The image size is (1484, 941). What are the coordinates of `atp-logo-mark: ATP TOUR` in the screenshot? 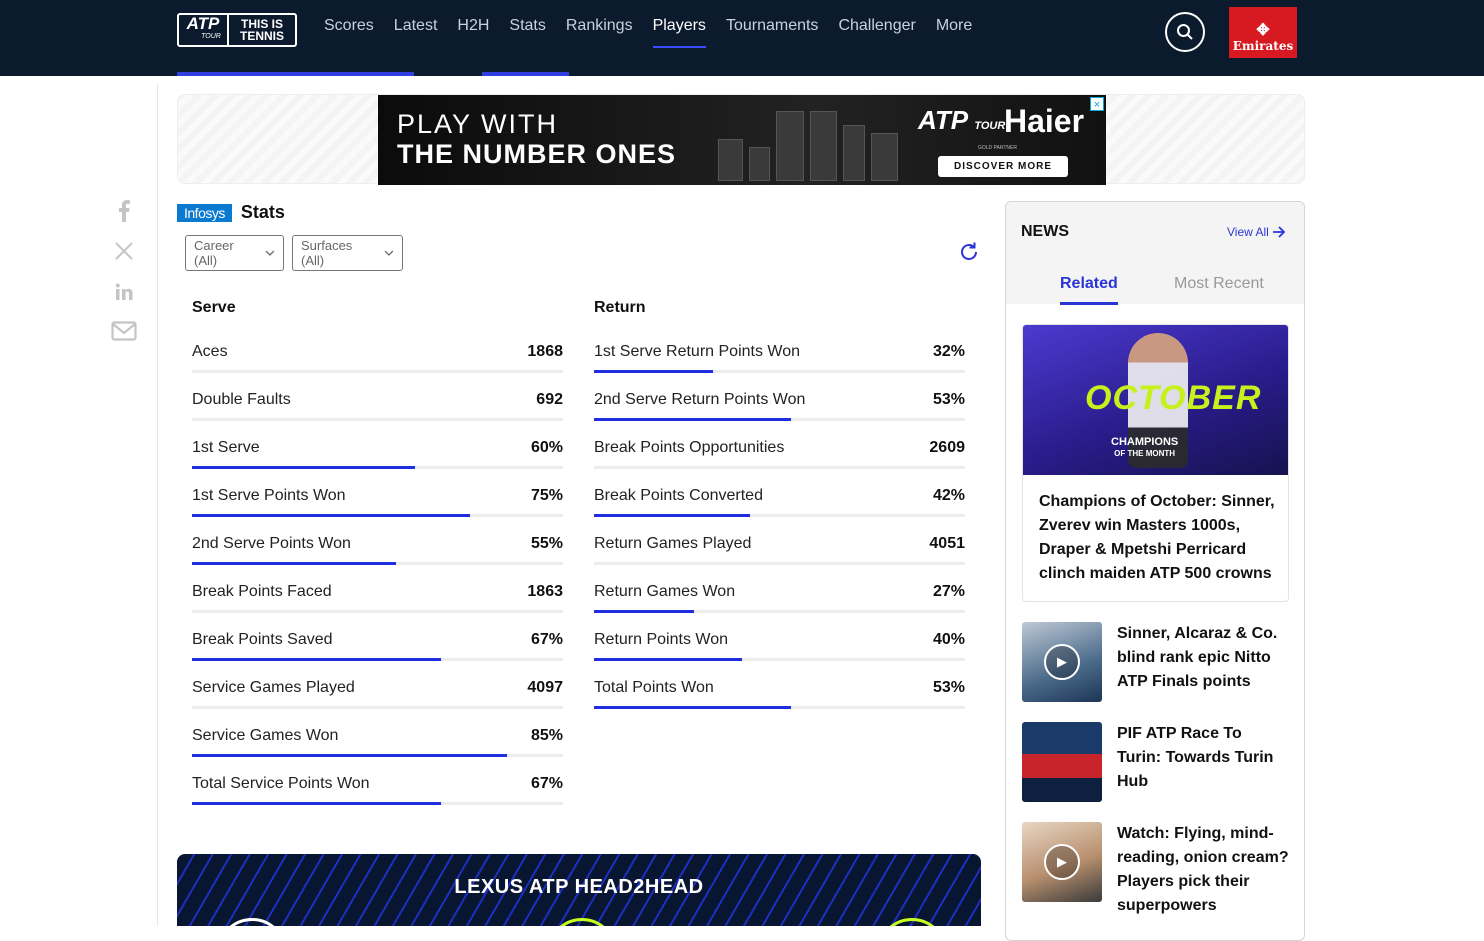 It's located at (204, 30).